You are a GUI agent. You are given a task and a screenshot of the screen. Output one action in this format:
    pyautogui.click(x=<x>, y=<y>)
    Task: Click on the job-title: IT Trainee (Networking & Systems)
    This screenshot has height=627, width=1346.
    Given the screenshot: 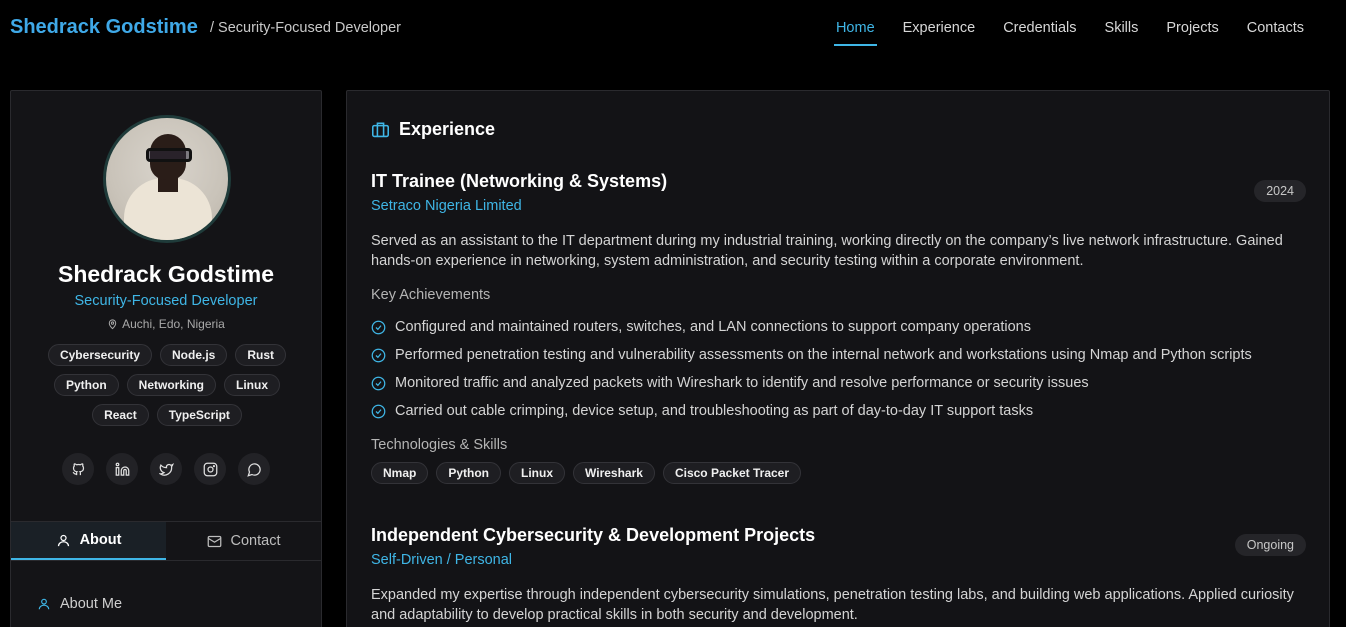 What is the action you would take?
    pyautogui.click(x=519, y=181)
    